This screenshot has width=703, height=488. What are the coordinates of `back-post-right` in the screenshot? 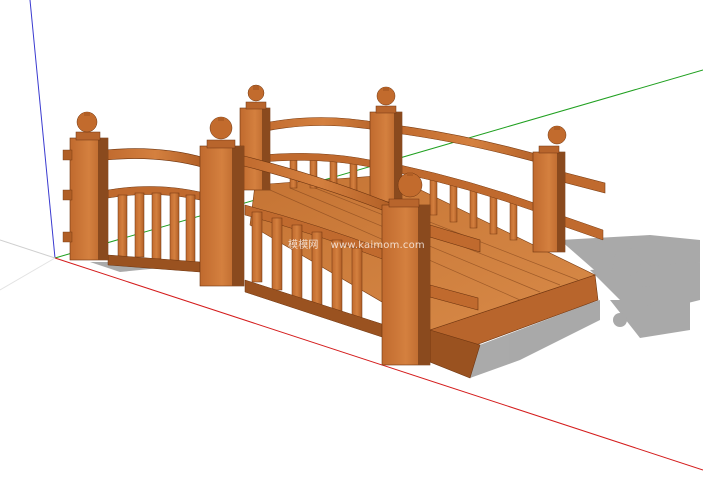 It's located at (549, 189).